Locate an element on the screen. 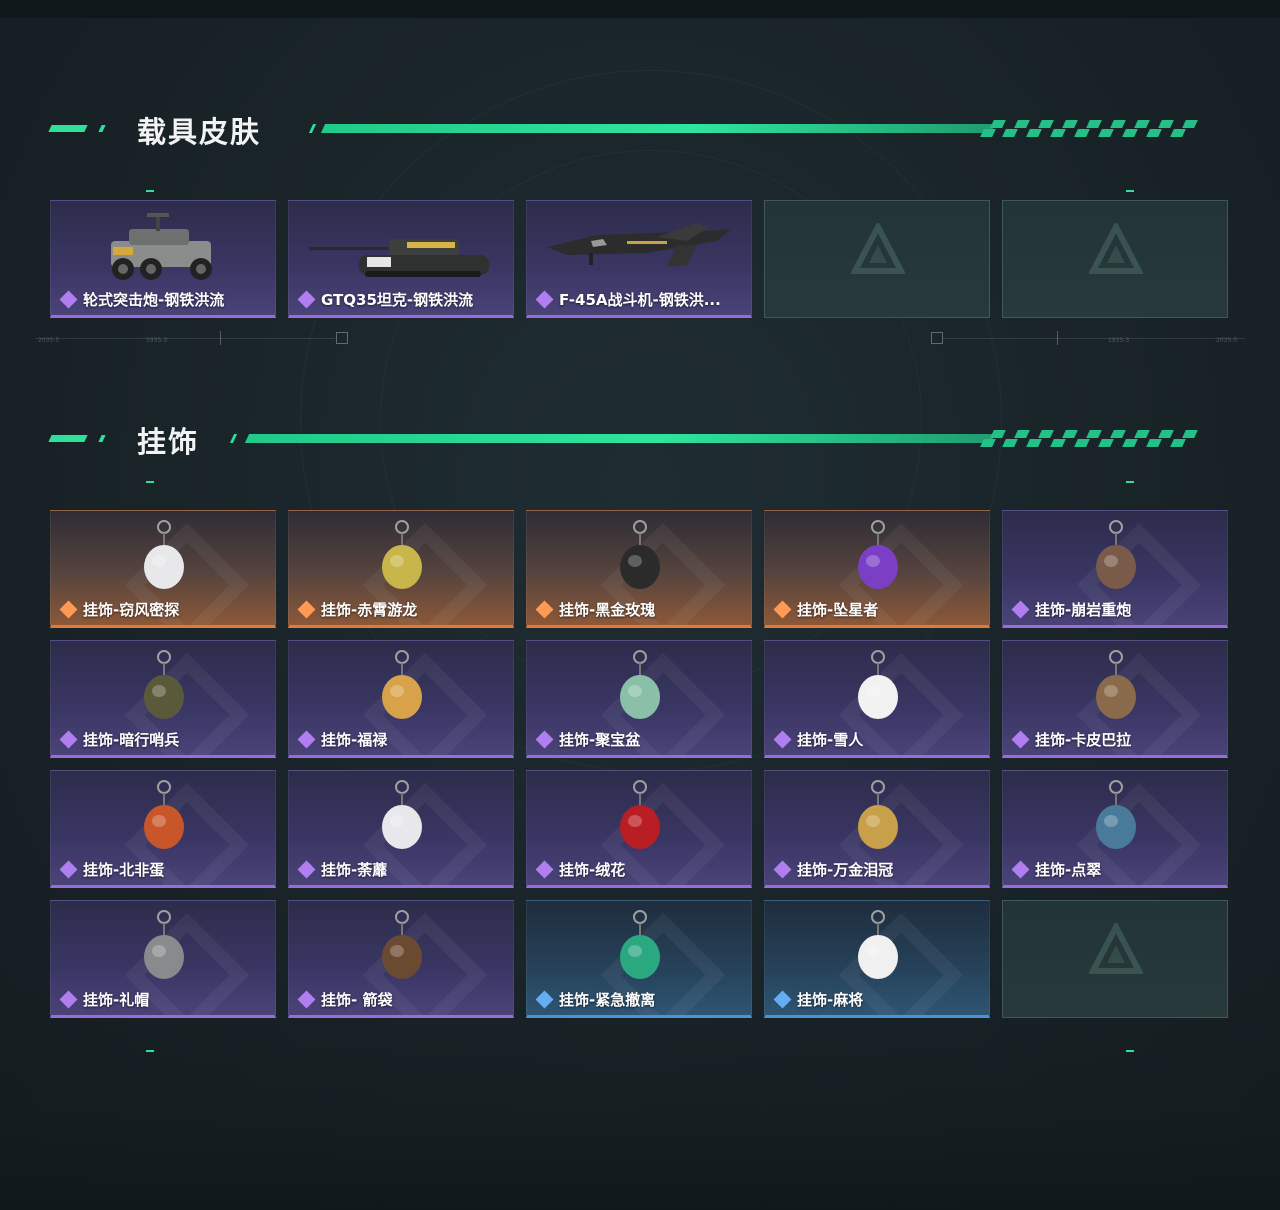 This screenshot has height=1210, width=1280. item-card: 挂饰-点翠 is located at coordinates (1115, 829).